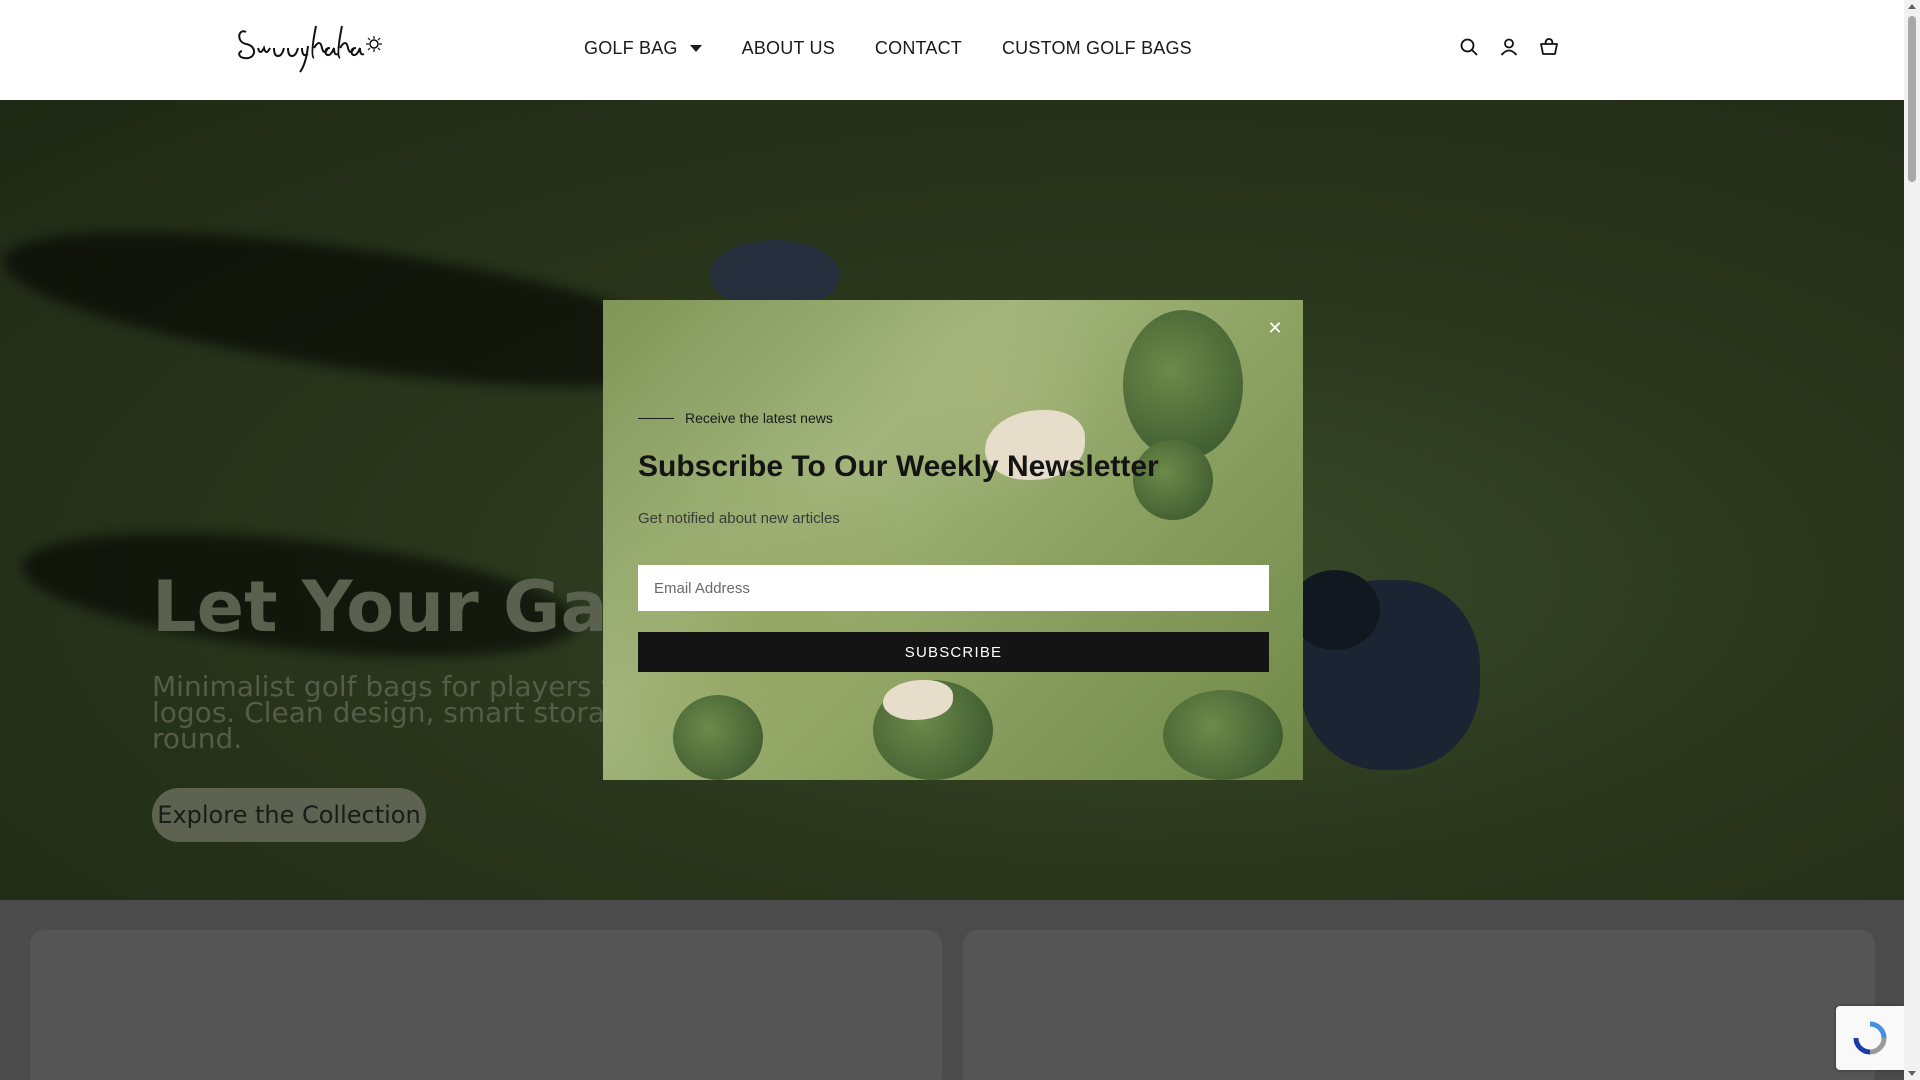 This screenshot has width=1920, height=1080. What do you see at coordinates (289, 815) in the screenshot?
I see `explore-collection-button: Explore the Collection` at bounding box center [289, 815].